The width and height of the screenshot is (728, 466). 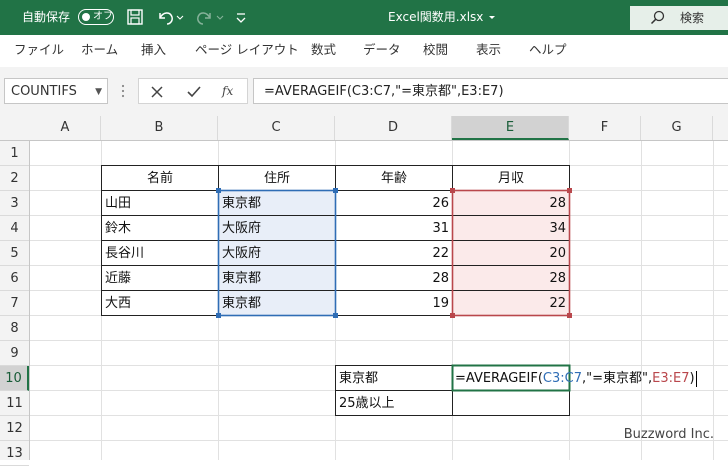 I want to click on column-headers: A B C D E F G, so click(x=364, y=128).